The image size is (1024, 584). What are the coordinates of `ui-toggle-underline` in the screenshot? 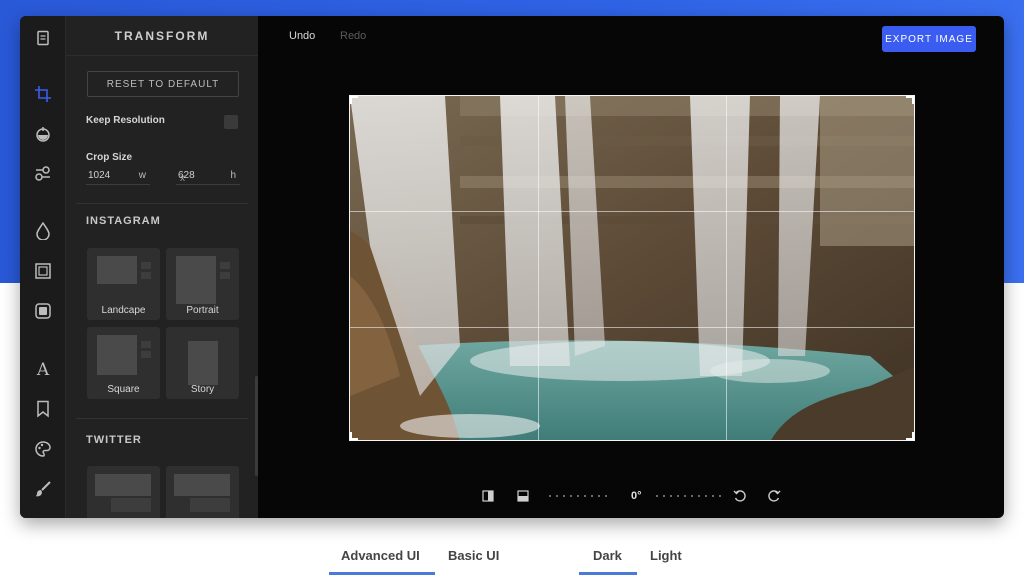 It's located at (382, 573).